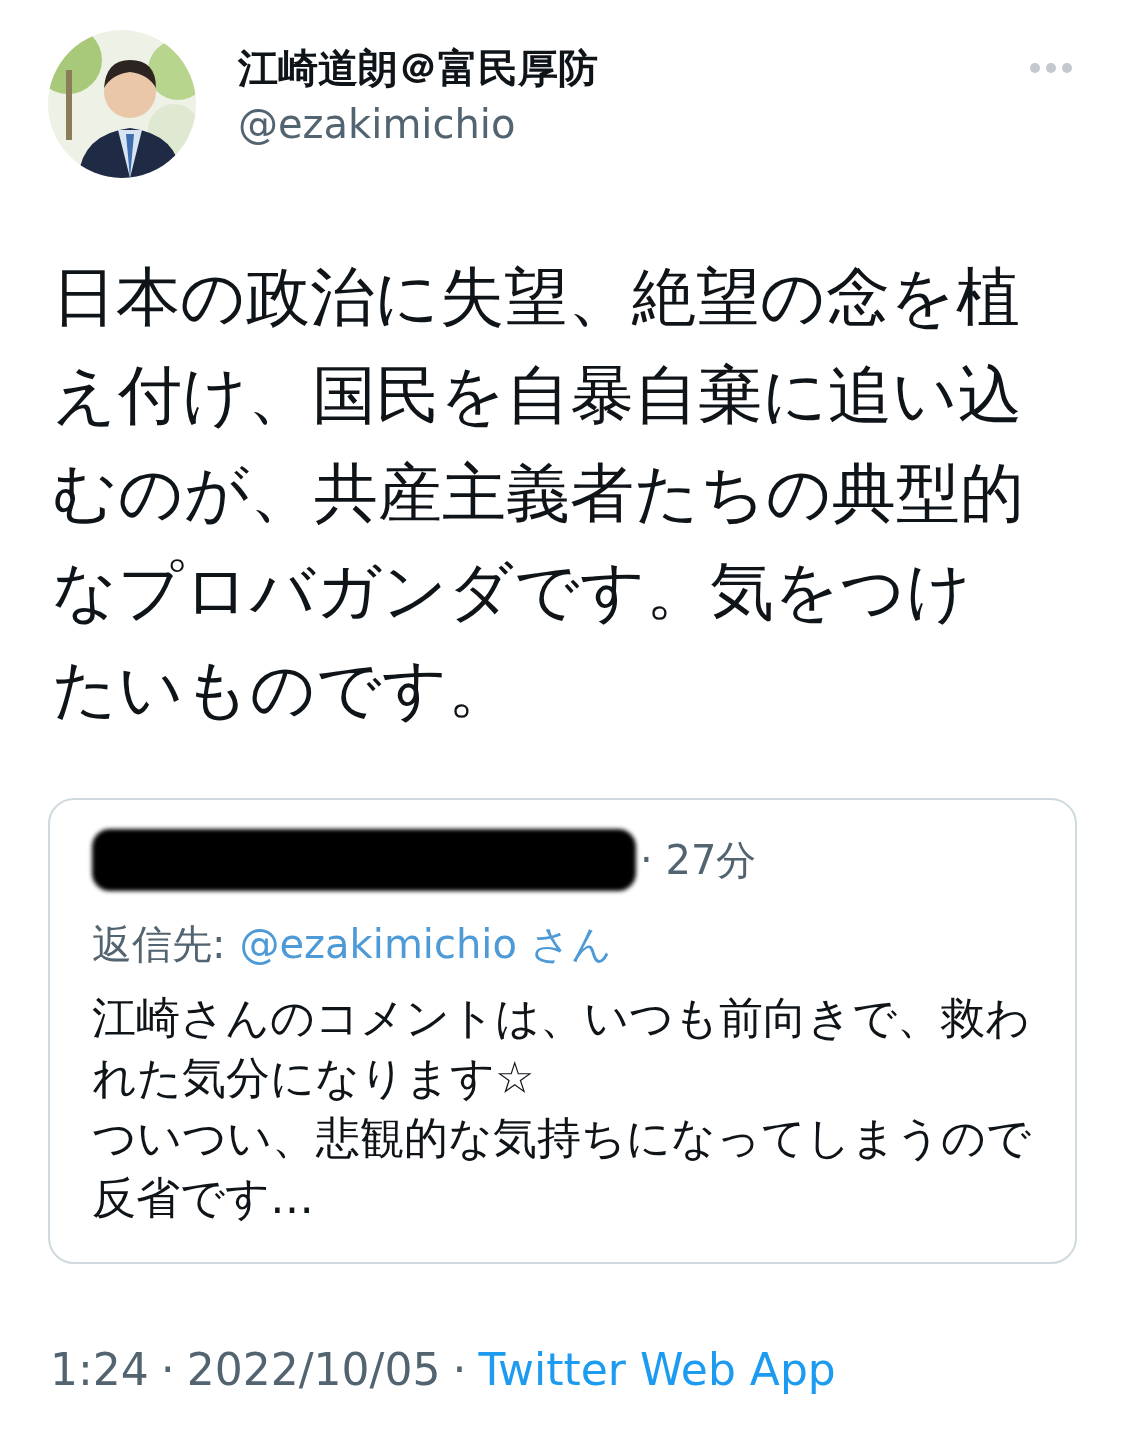 Image resolution: width=1125 pixels, height=1436 pixels. What do you see at coordinates (159, 944) in the screenshot?
I see `reply-label: 返信先:` at bounding box center [159, 944].